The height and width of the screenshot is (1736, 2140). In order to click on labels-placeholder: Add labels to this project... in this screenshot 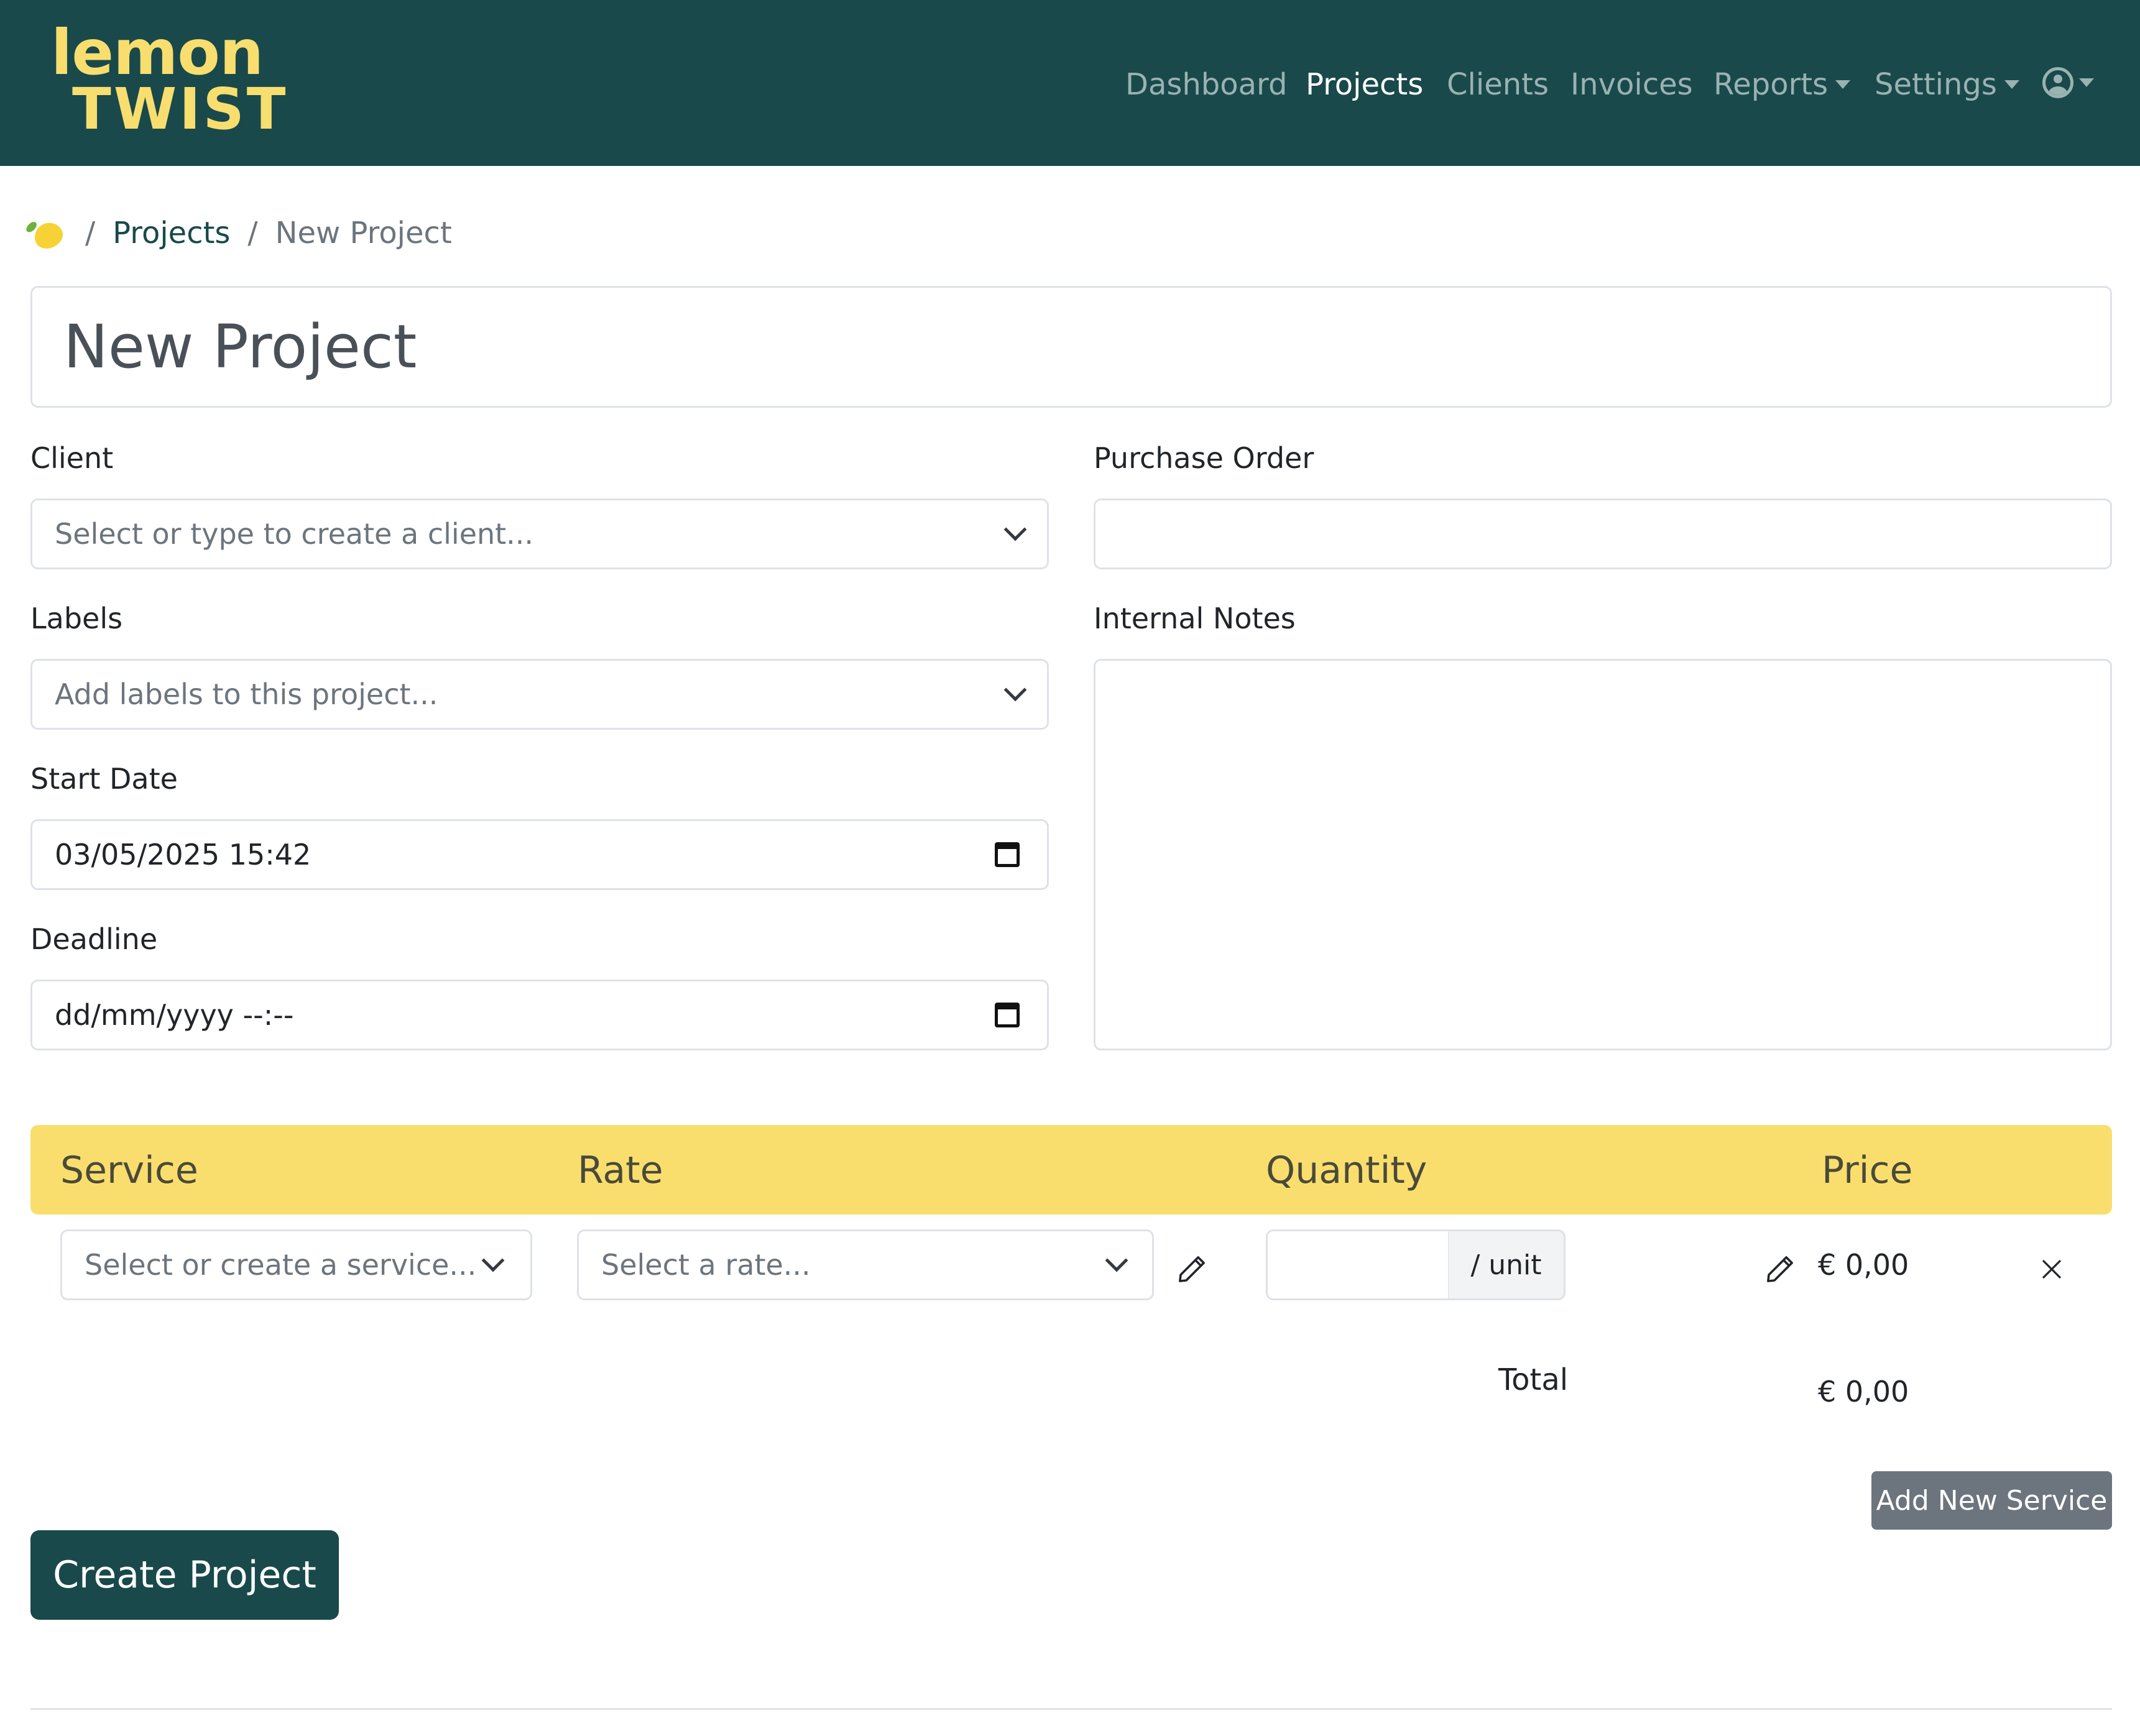, I will do `click(246, 694)`.